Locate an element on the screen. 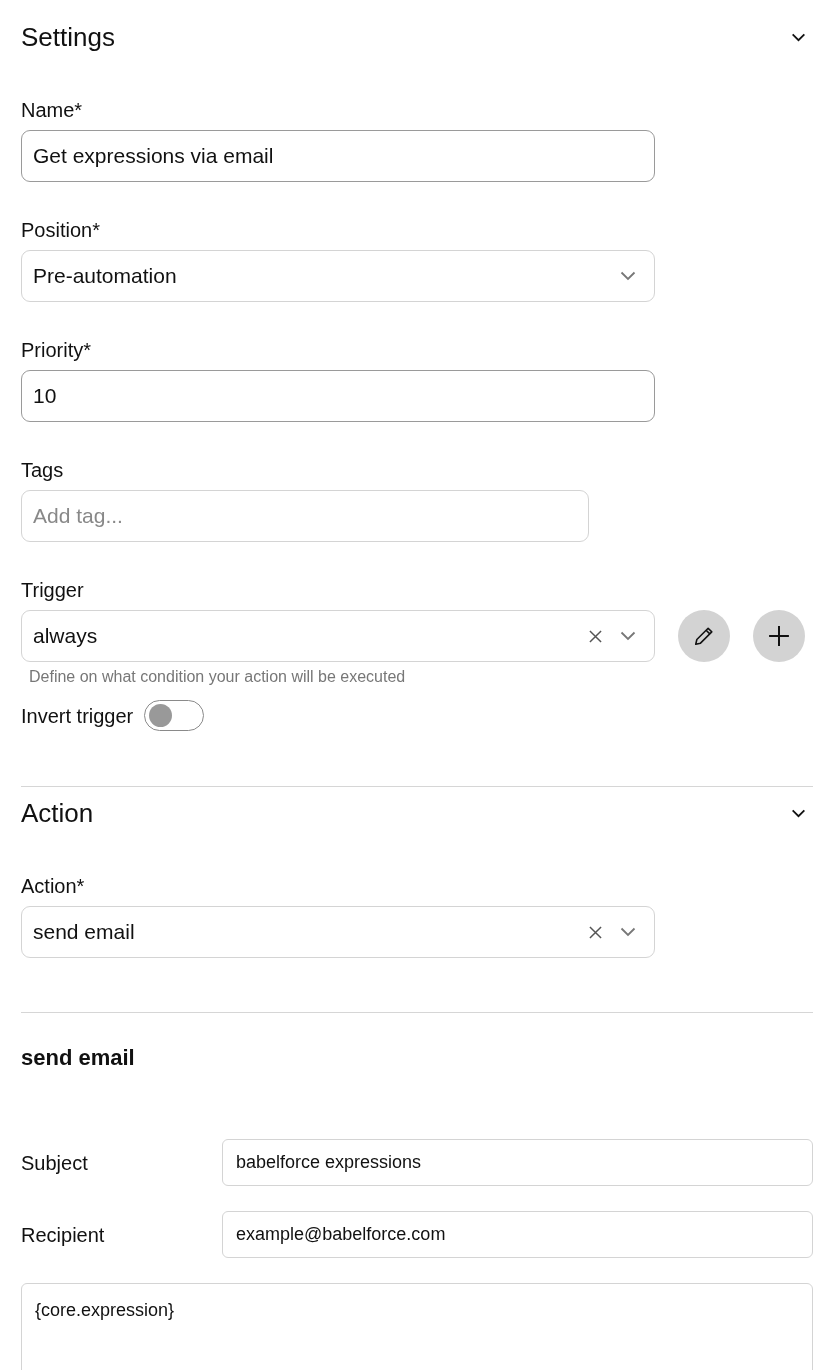 Image resolution: width=838 pixels, height=1370 pixels. section-title: Action is located at coordinates (57, 813).